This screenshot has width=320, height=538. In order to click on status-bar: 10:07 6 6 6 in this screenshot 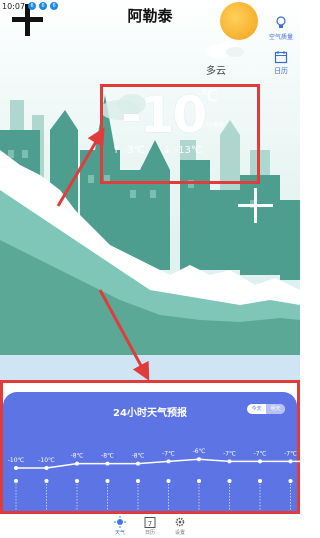, I will do `click(150, 6)`.